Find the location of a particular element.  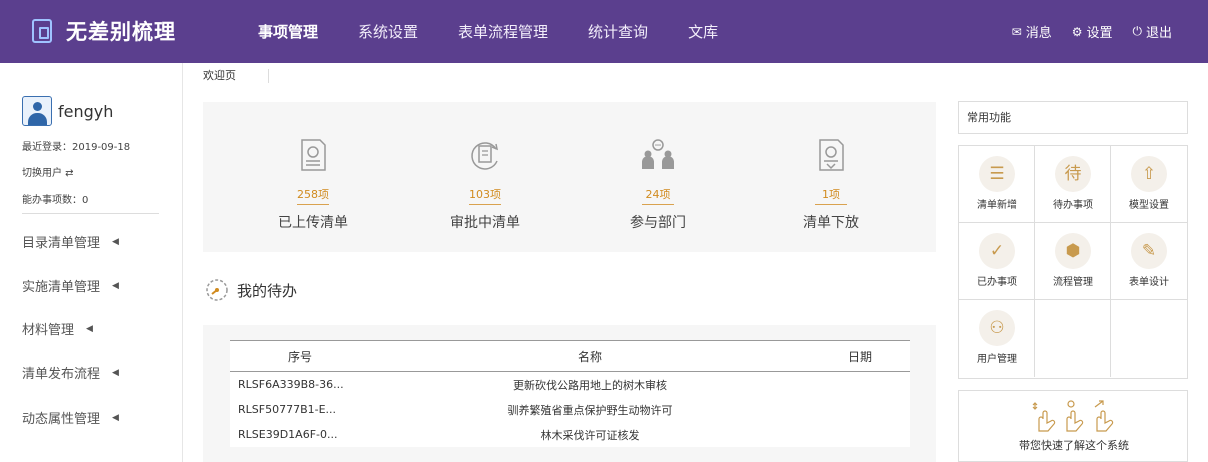

stat-label: 参与部门 is located at coordinates (658, 223).